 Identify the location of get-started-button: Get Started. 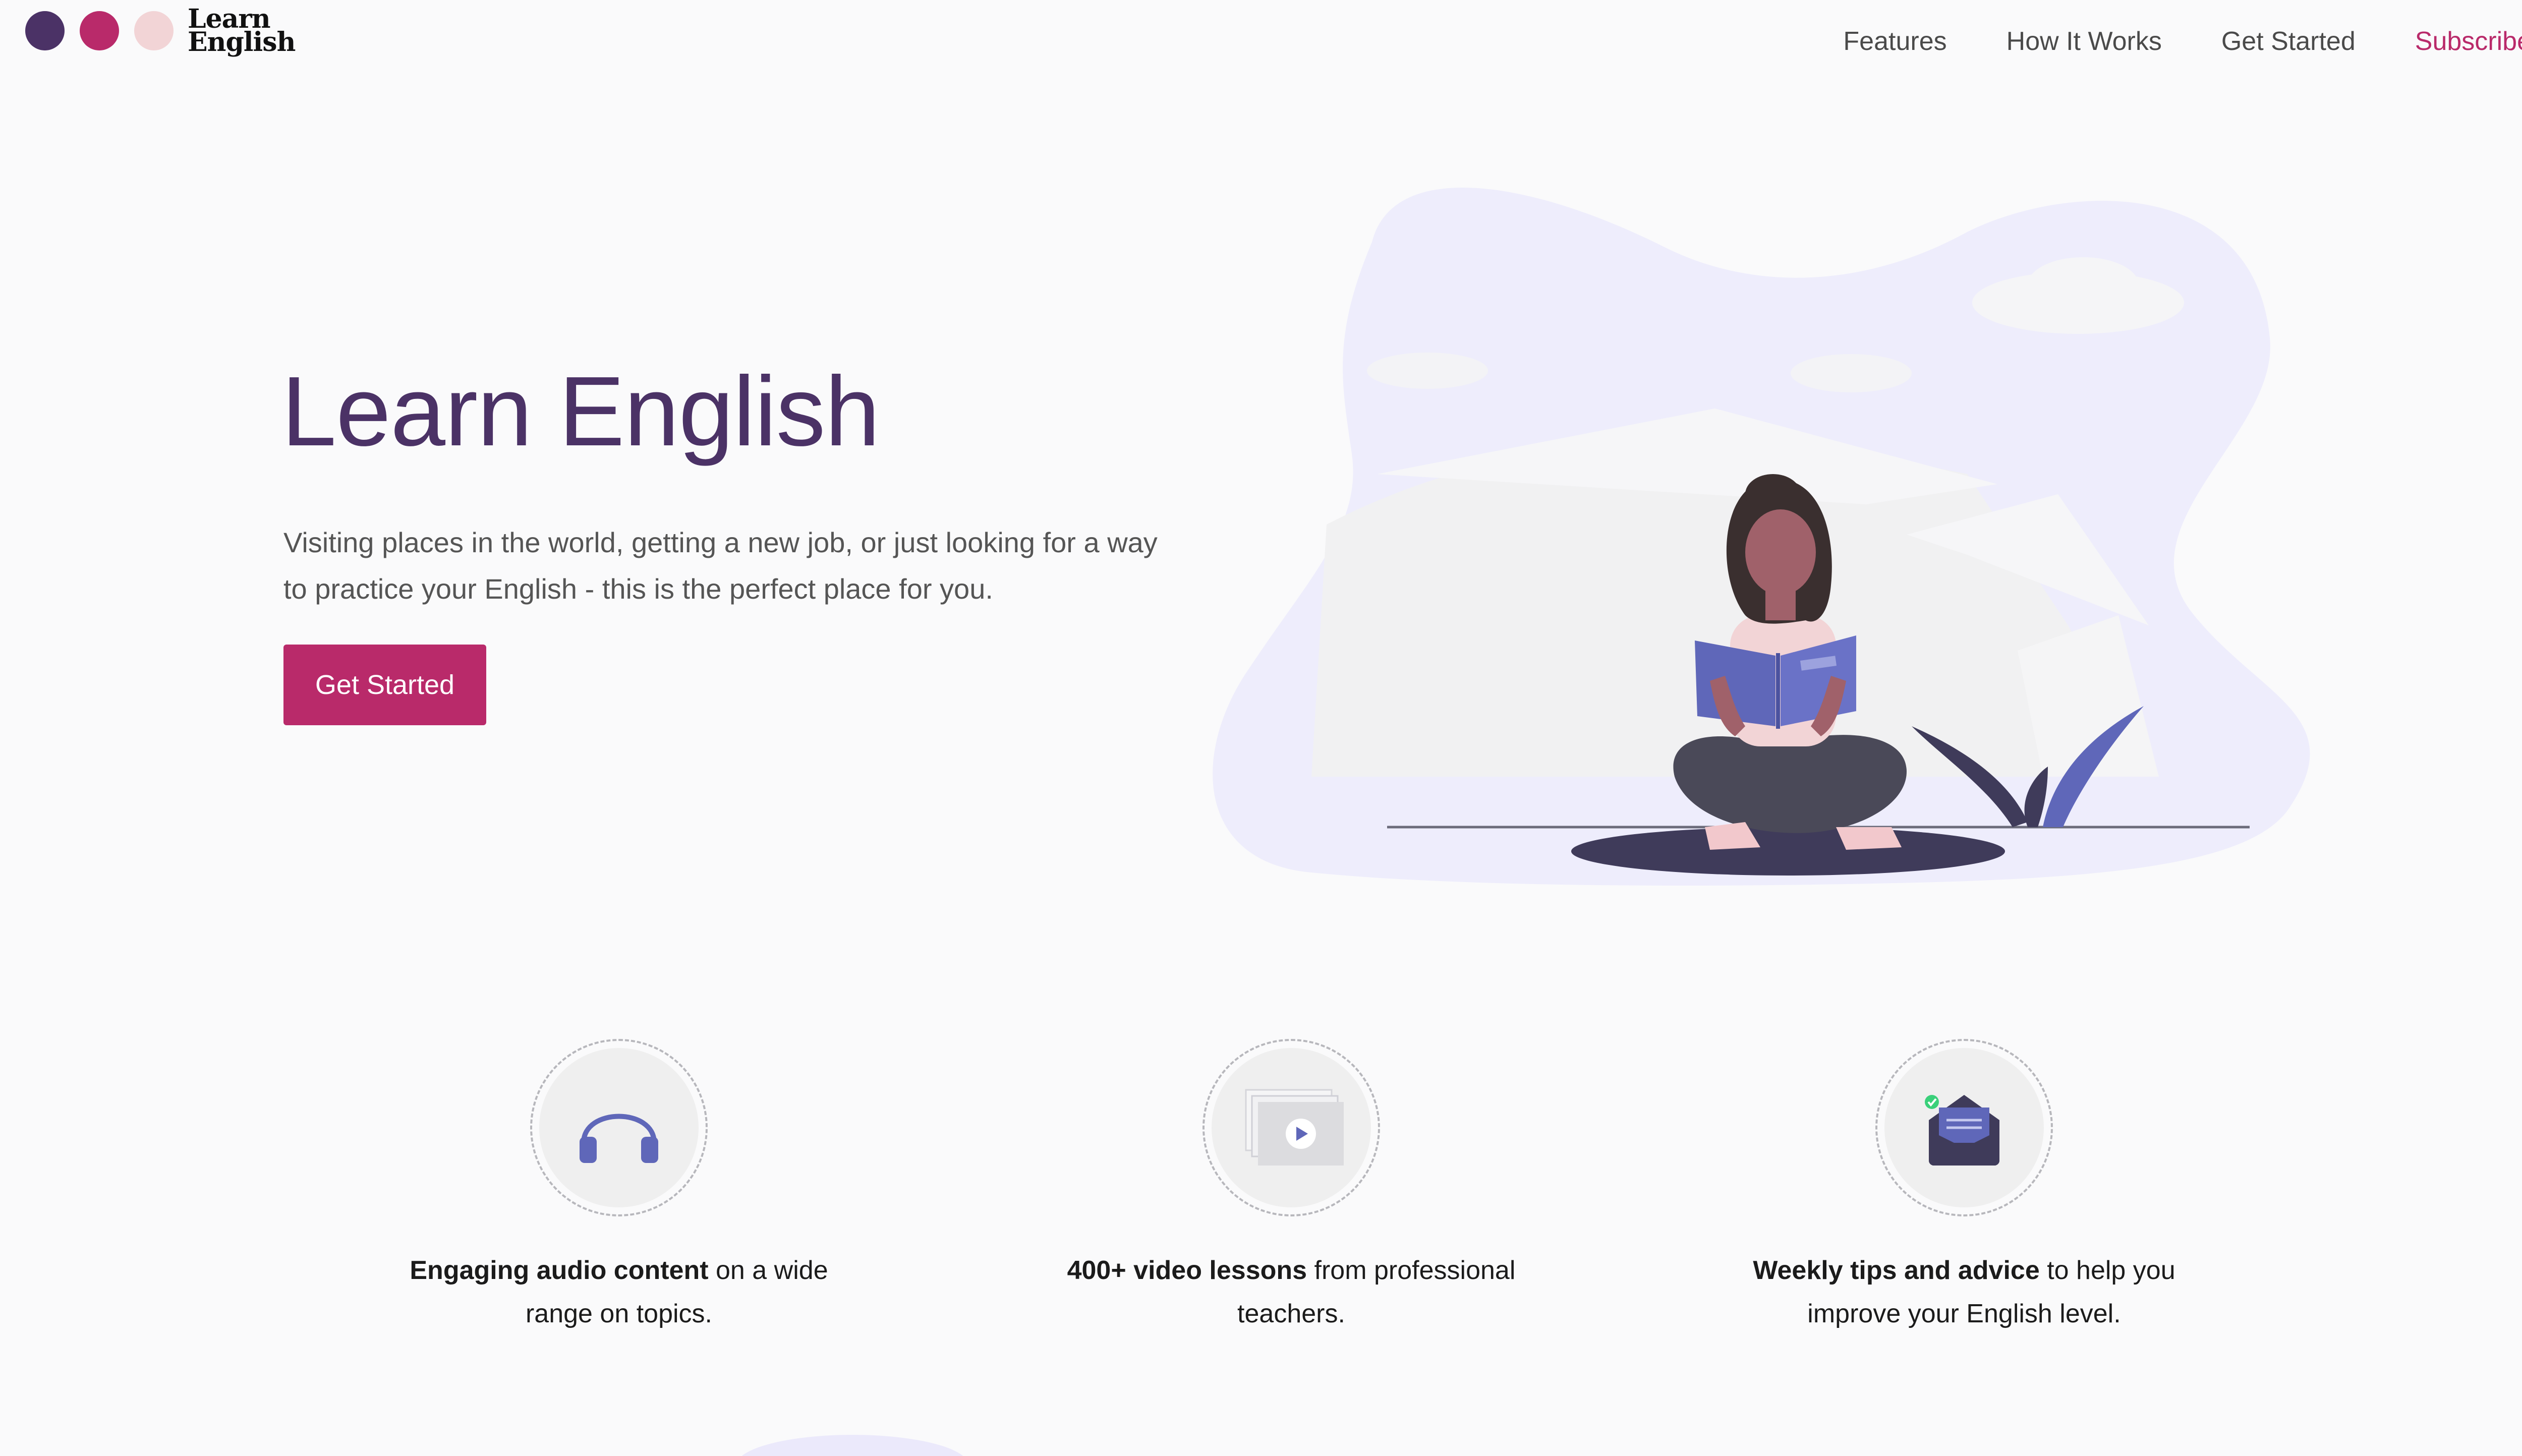
(384, 685).